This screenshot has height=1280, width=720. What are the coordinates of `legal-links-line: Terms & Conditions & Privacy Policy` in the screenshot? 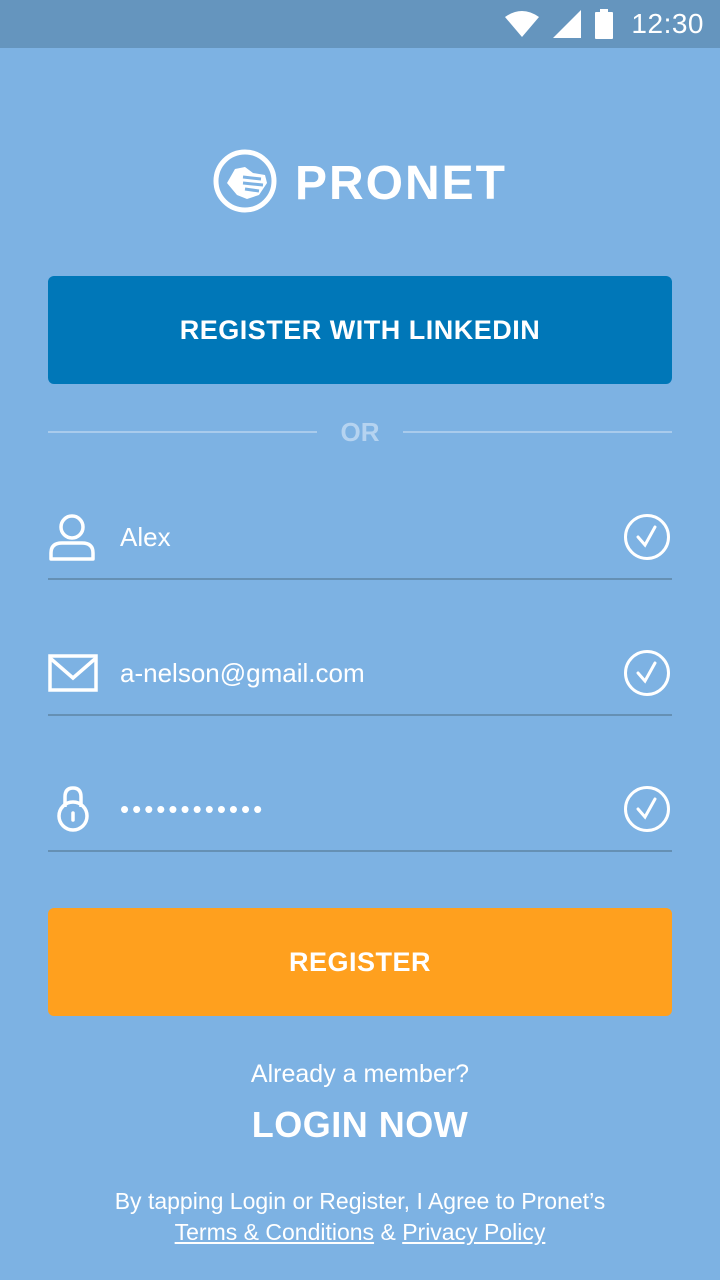 It's located at (360, 1232).